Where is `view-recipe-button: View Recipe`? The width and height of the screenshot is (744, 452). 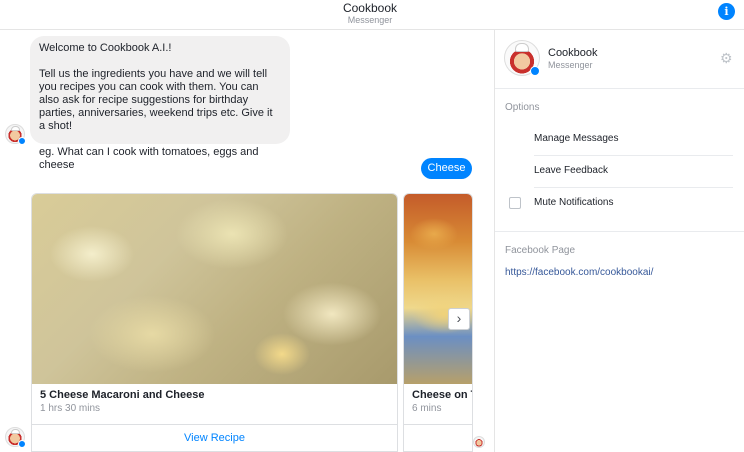 view-recipe-button: View Recipe is located at coordinates (214, 437).